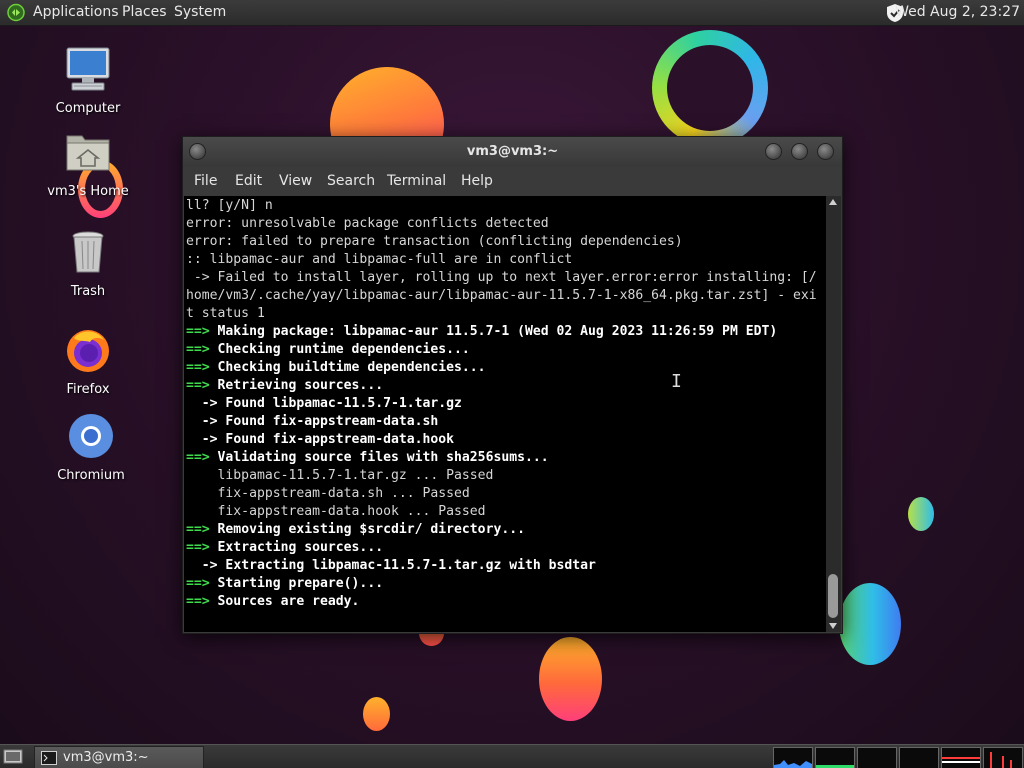 This screenshot has width=1024, height=768. I want to click on terminal-line: ll? [y/N] n, so click(229, 205).